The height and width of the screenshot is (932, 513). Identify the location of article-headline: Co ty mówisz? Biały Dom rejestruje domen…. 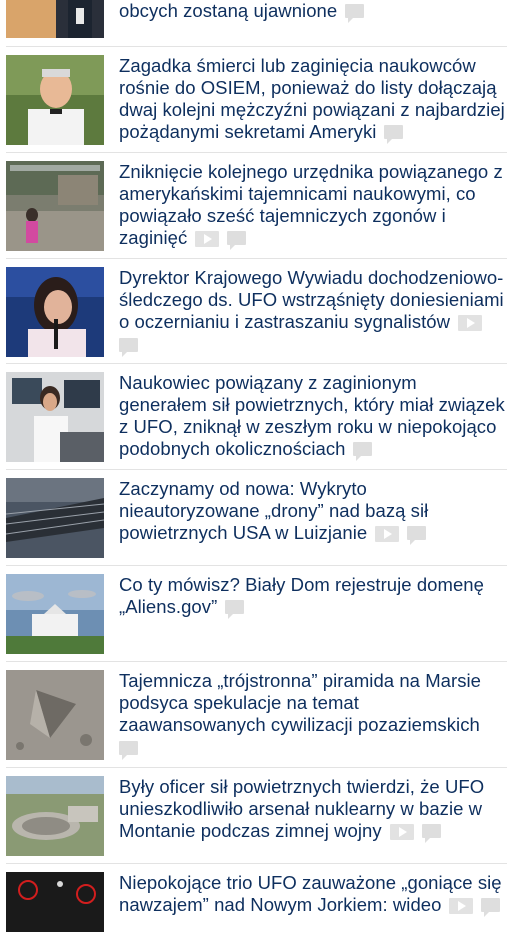
(313, 596).